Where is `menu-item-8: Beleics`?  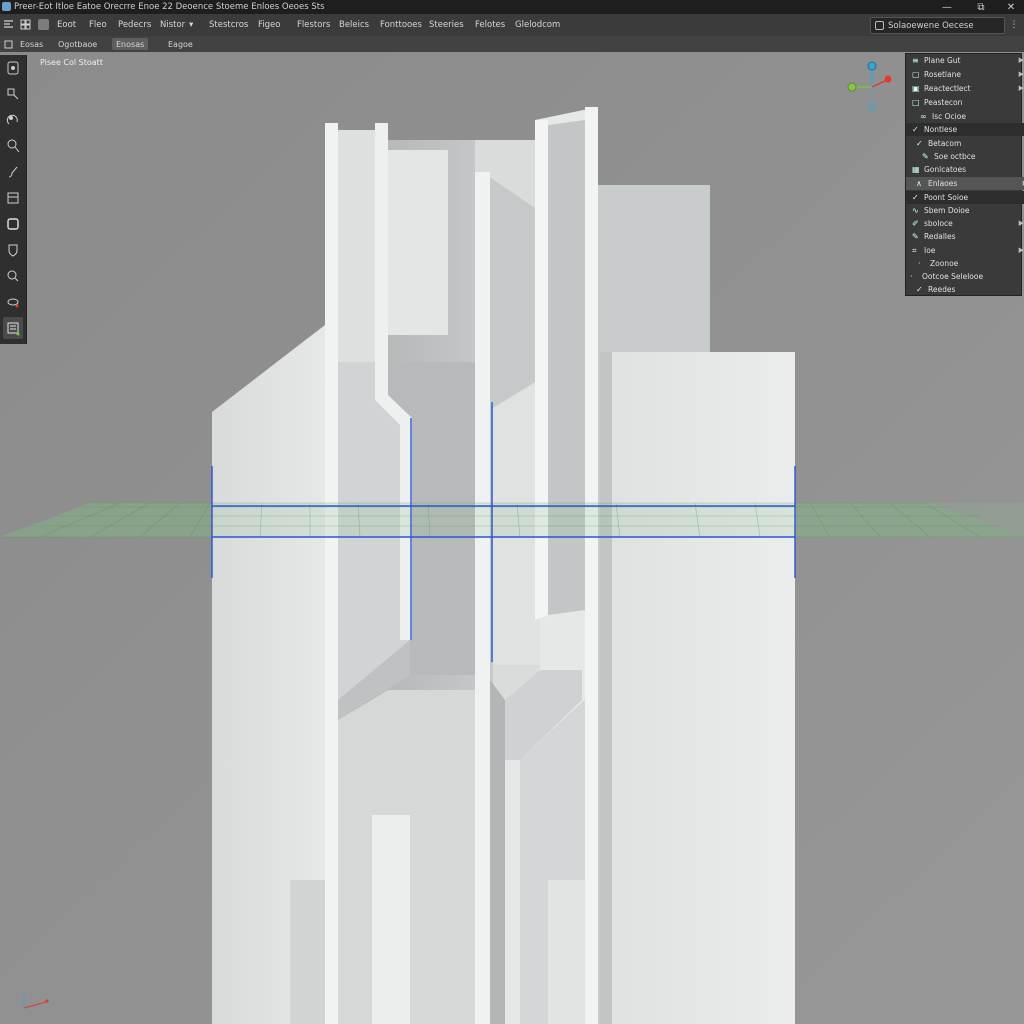
menu-item-8: Beleics is located at coordinates (354, 25).